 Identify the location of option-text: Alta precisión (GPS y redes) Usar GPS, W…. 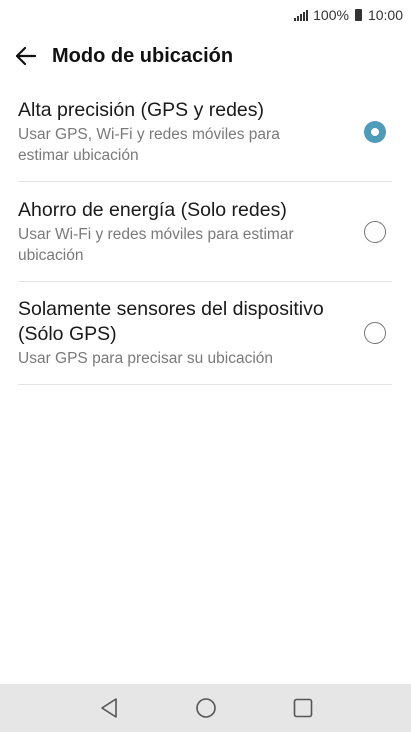
(191, 132).